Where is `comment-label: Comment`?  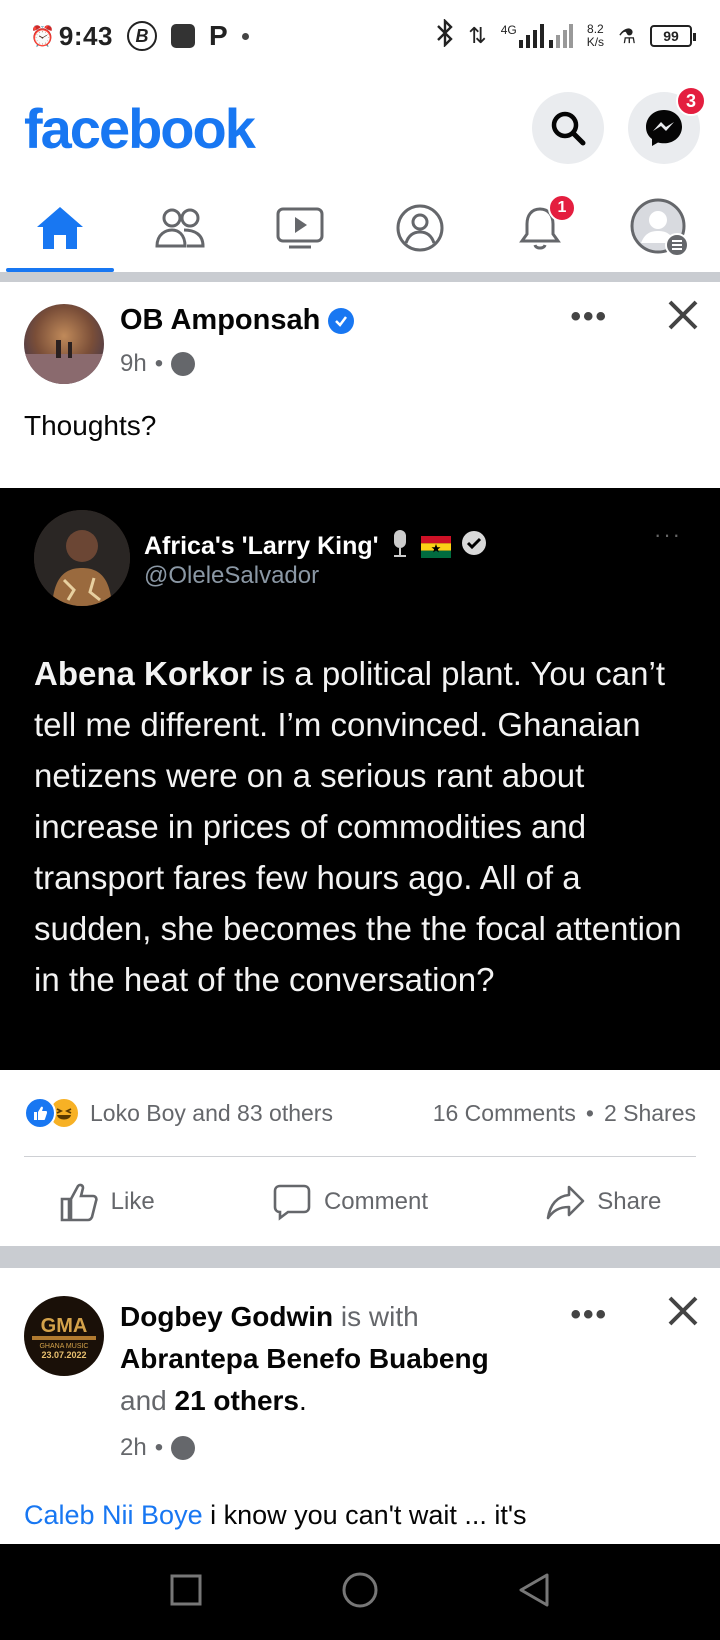 comment-label: Comment is located at coordinates (375, 1201).